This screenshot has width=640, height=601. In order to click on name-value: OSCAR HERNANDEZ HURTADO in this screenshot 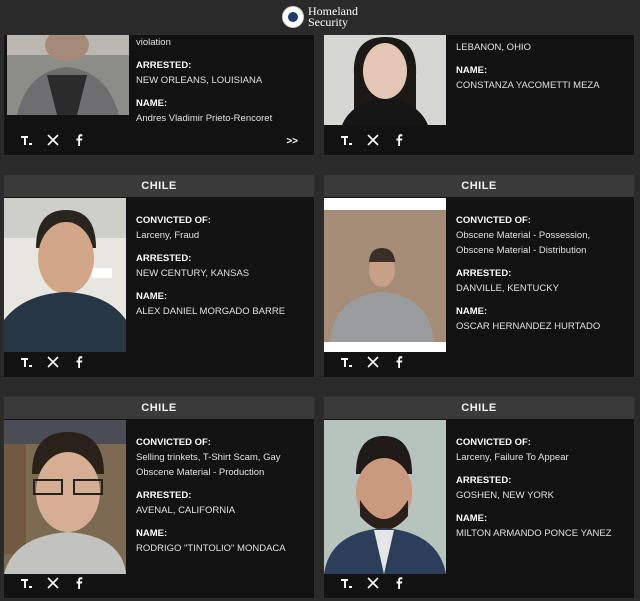, I will do `click(528, 326)`.